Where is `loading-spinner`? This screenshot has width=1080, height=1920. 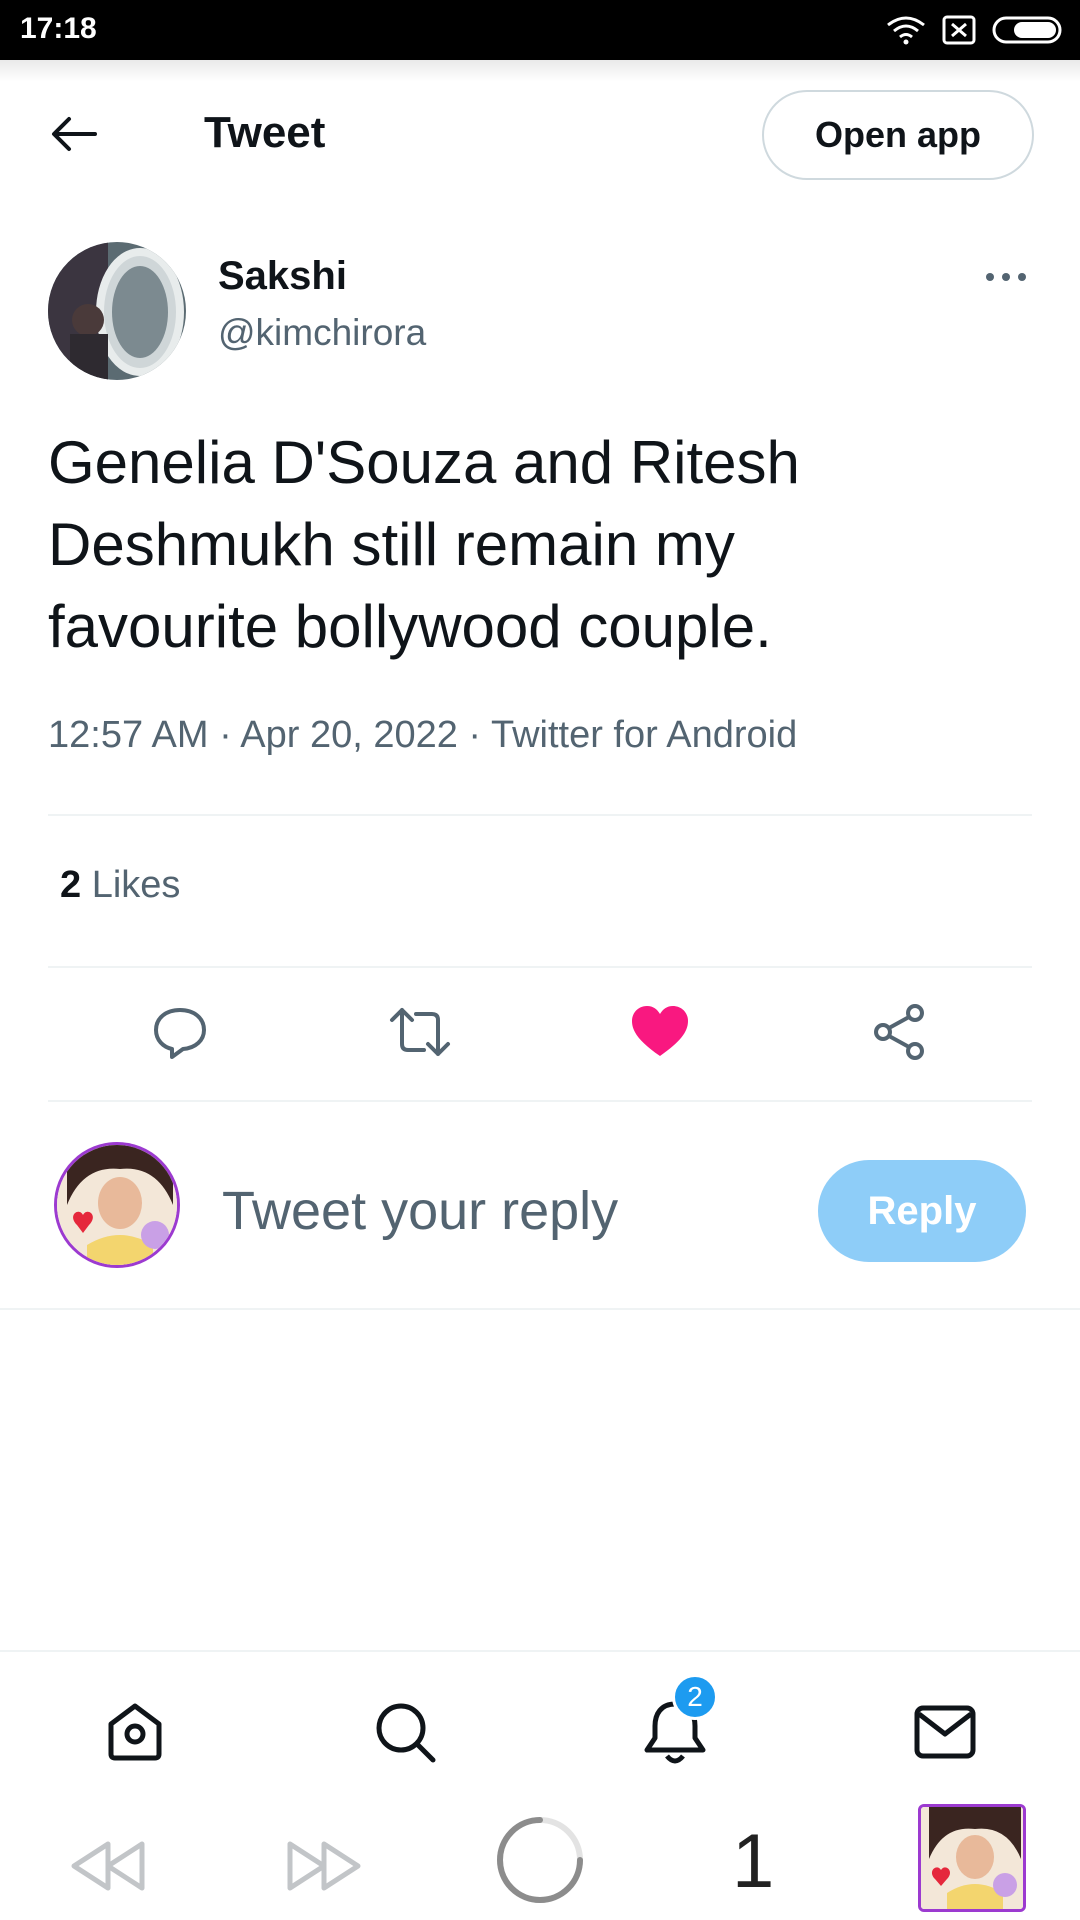 loading-spinner is located at coordinates (540, 1860).